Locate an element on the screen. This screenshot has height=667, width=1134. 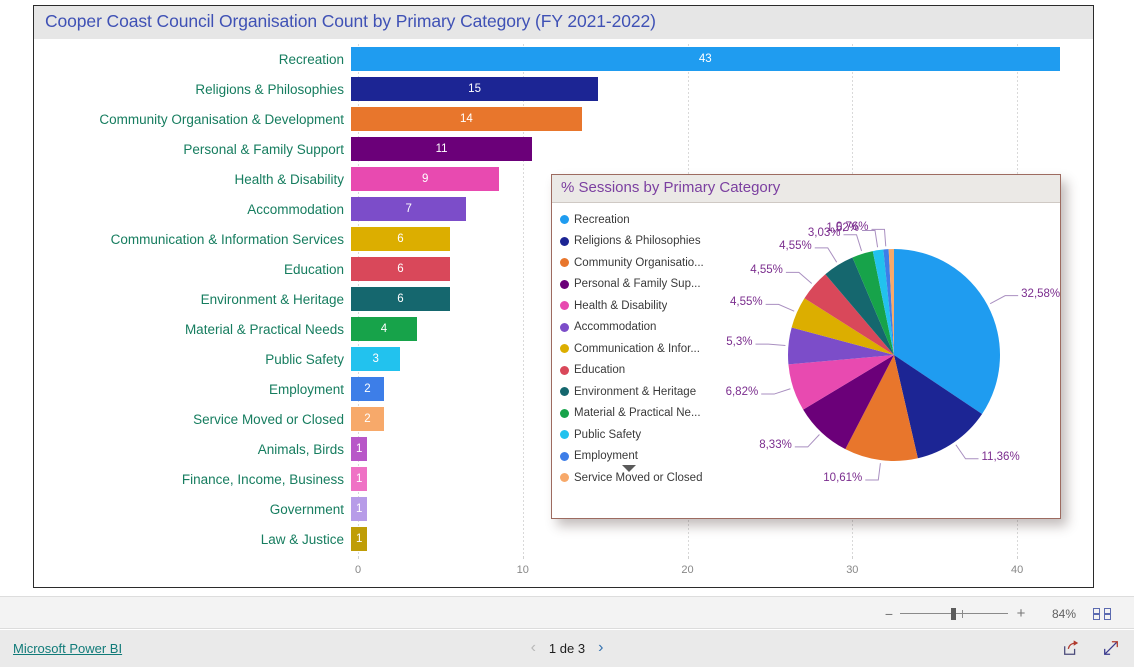
bar-track: 1 is located at coordinates (722, 539).